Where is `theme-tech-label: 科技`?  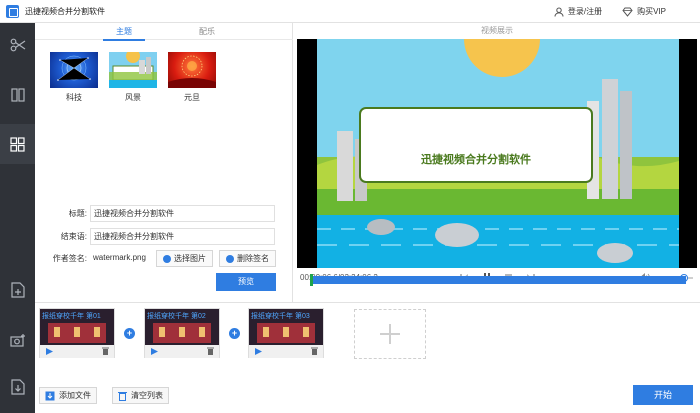 theme-tech-label: 科技 is located at coordinates (74, 97).